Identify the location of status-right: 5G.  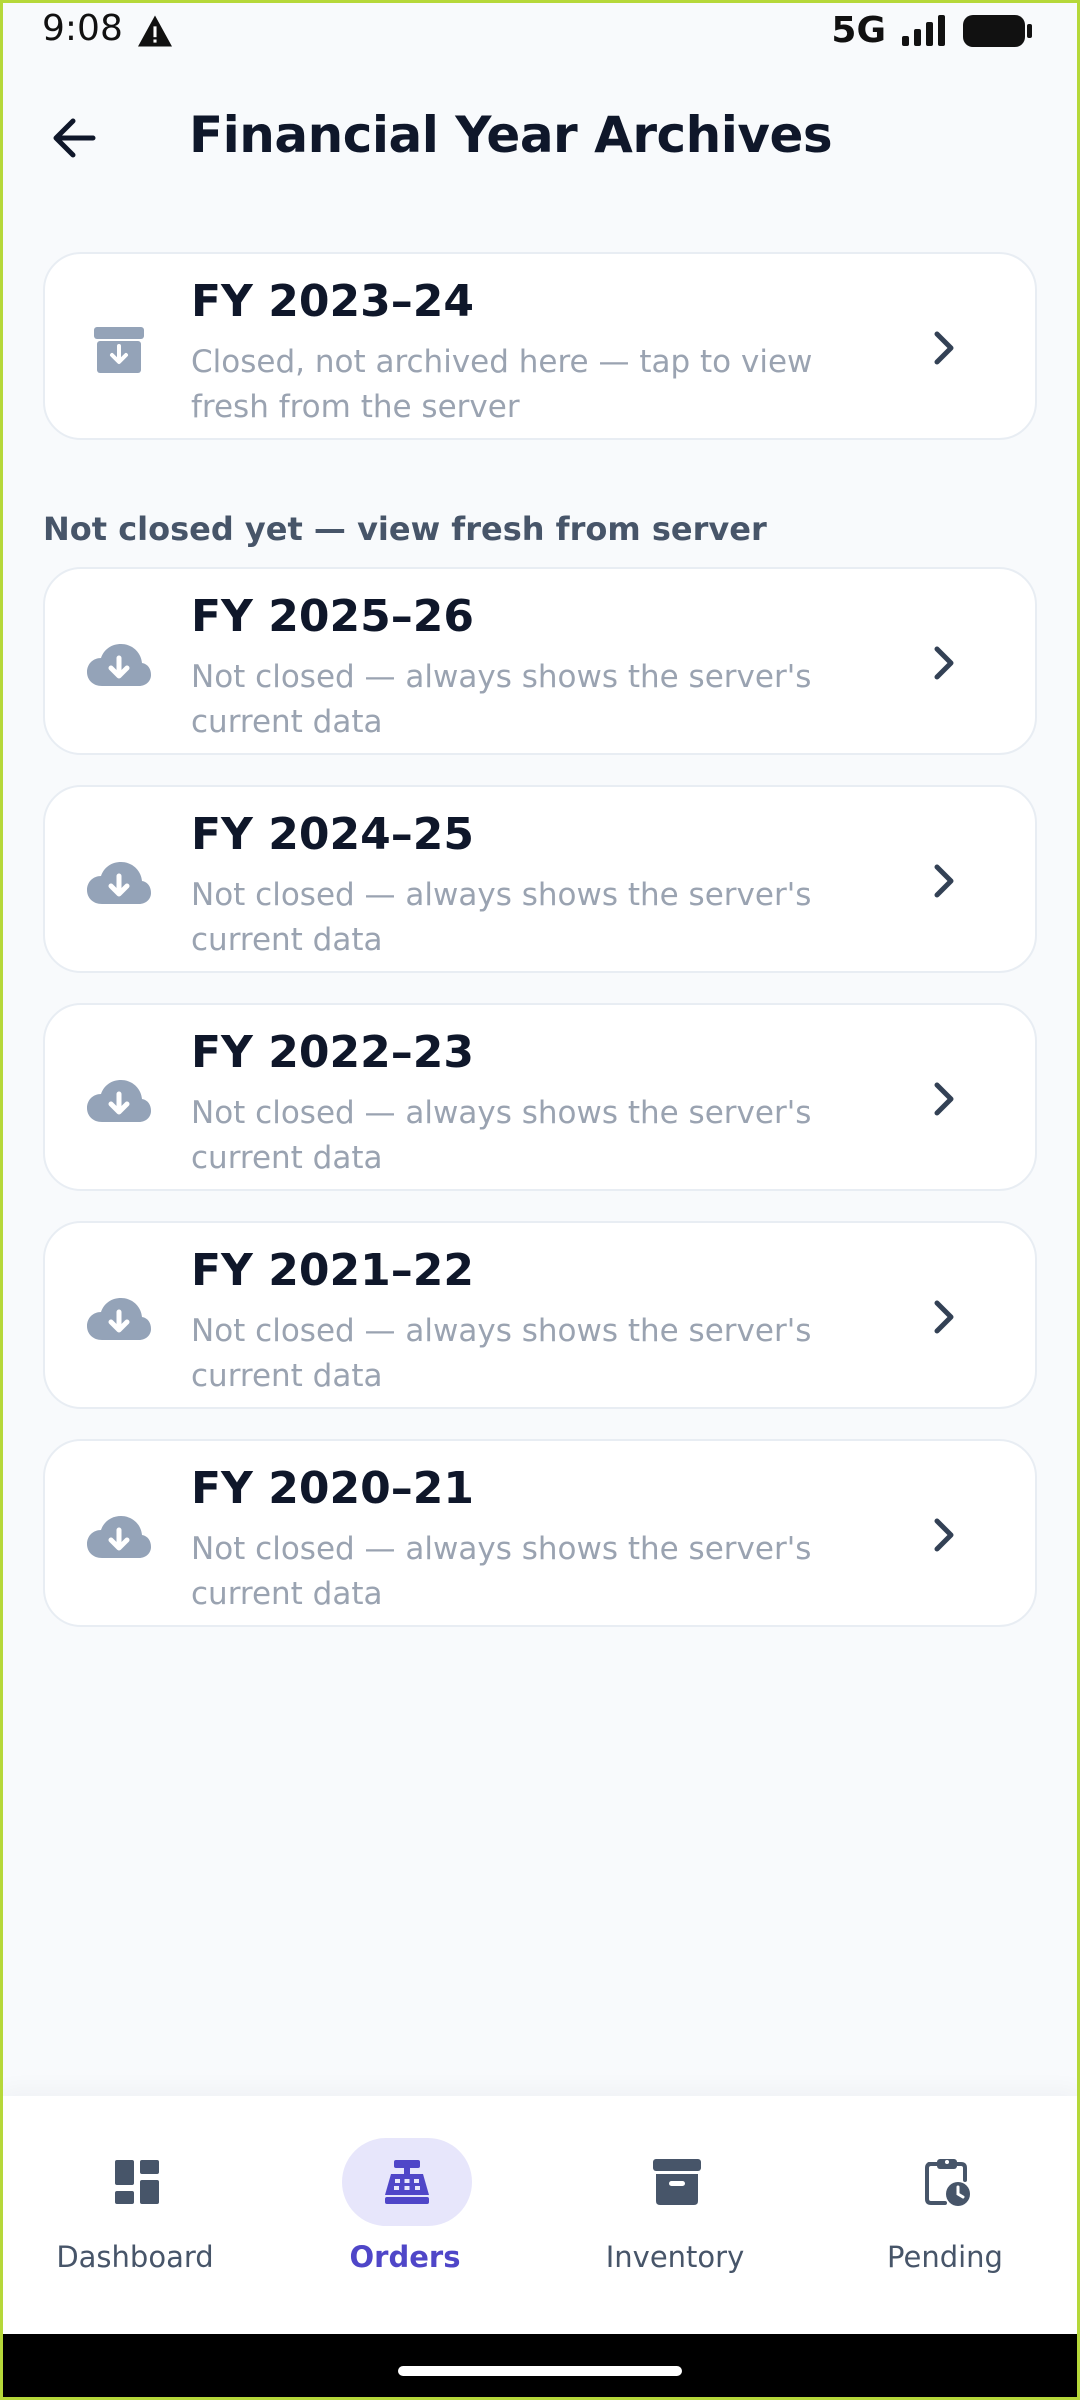
(932, 30).